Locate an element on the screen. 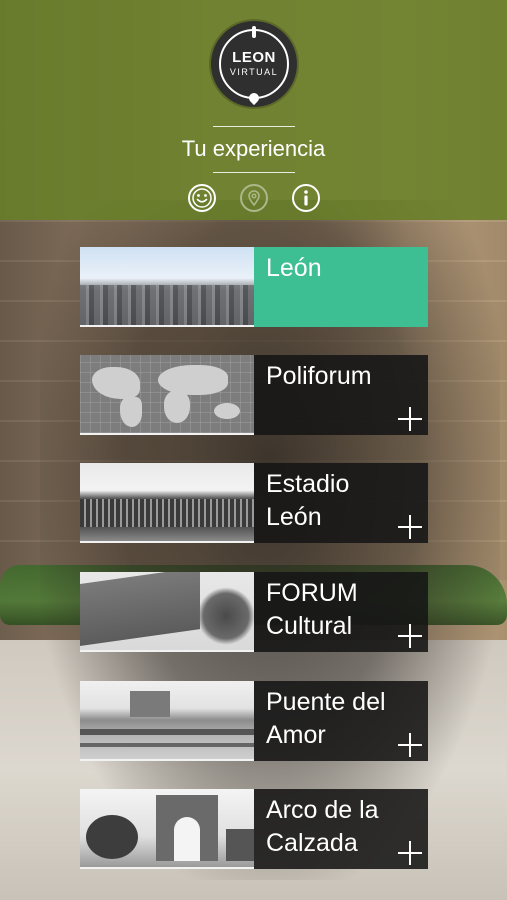 Image resolution: width=507 pixels, height=900 pixels. menu-item-leon: León is located at coordinates (254, 287).